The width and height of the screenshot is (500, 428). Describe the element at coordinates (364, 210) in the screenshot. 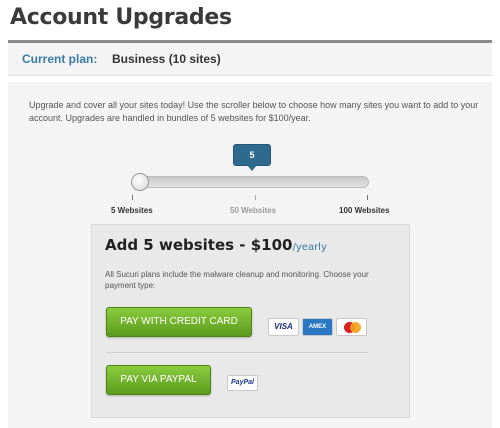

I see `slider-label-max: 100 Websites` at that location.